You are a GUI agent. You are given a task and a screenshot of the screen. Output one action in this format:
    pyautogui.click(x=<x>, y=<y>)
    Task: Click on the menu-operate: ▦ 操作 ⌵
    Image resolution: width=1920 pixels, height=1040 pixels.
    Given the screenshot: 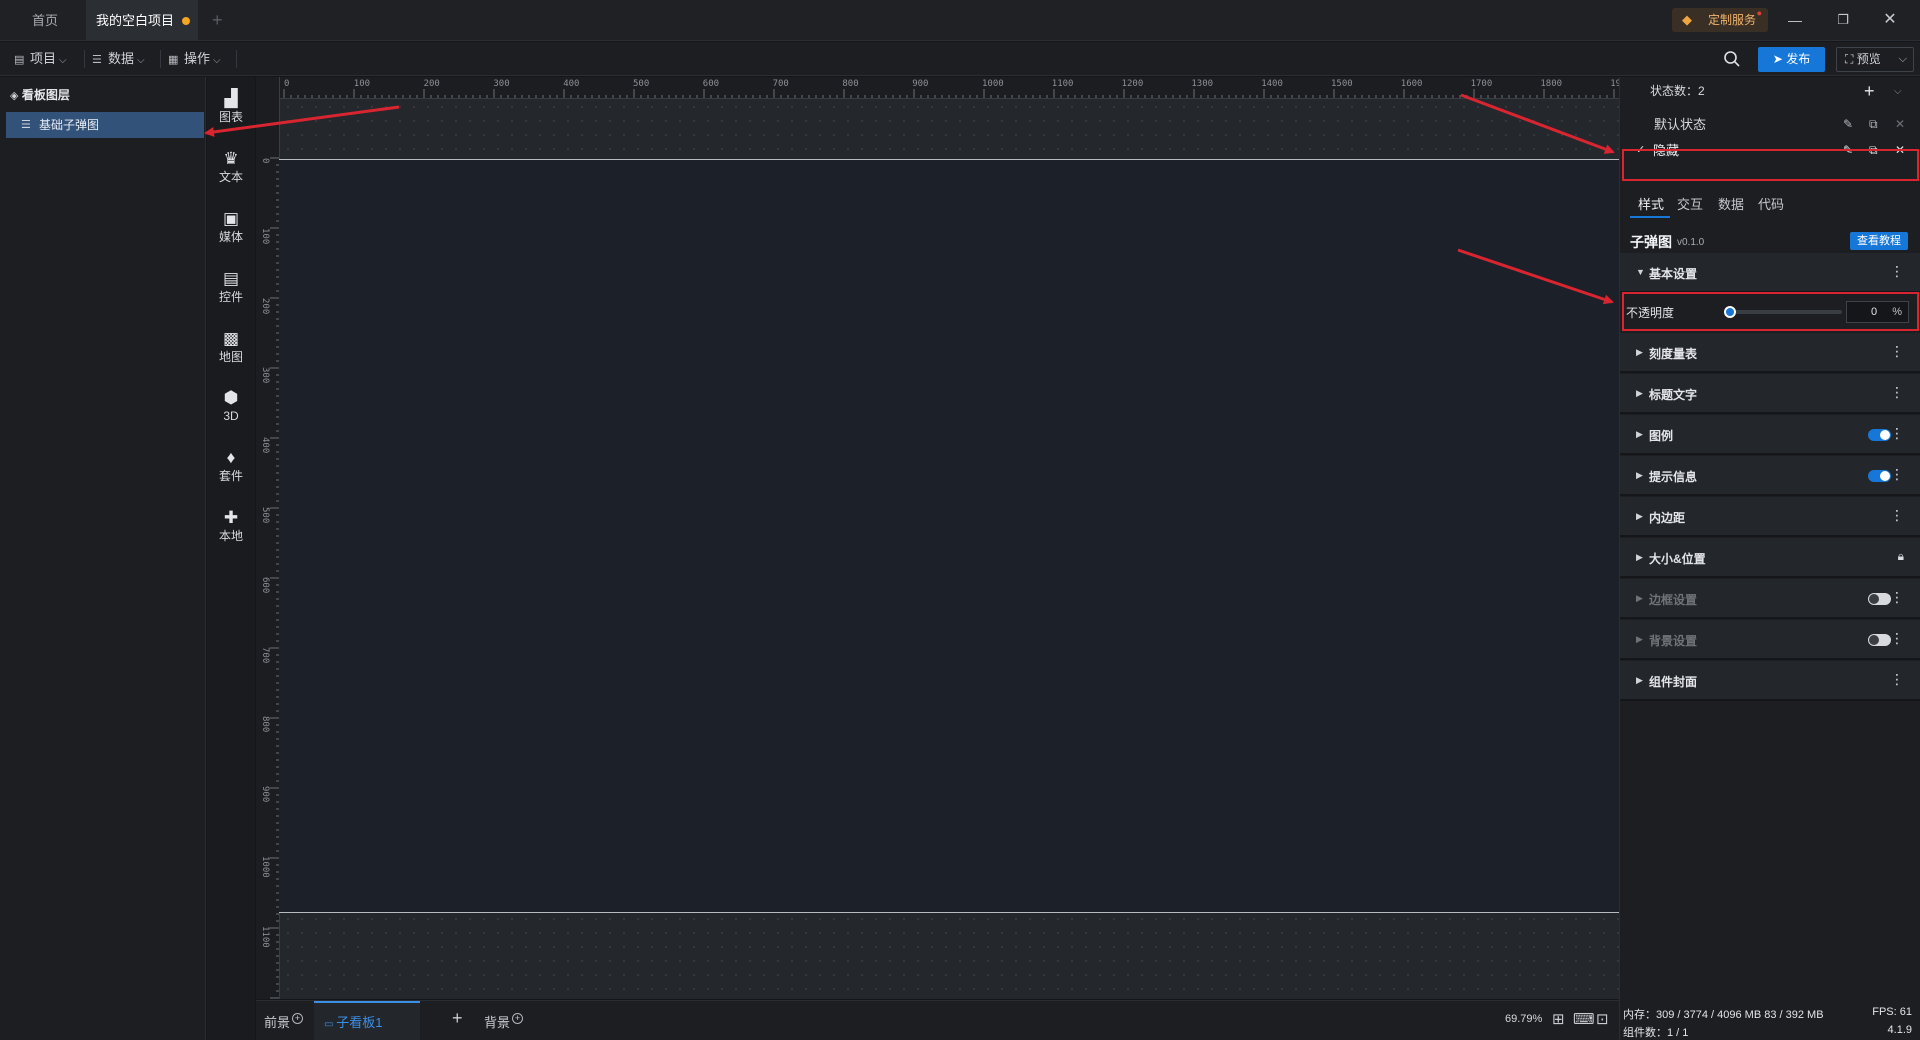 What is the action you would take?
    pyautogui.click(x=194, y=59)
    